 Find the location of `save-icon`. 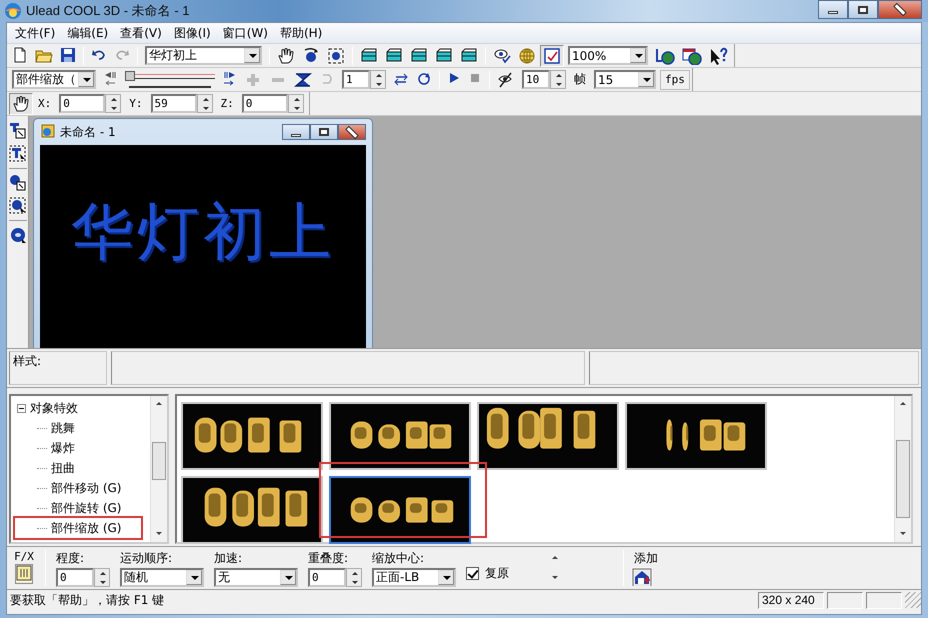

save-icon is located at coordinates (68, 55).